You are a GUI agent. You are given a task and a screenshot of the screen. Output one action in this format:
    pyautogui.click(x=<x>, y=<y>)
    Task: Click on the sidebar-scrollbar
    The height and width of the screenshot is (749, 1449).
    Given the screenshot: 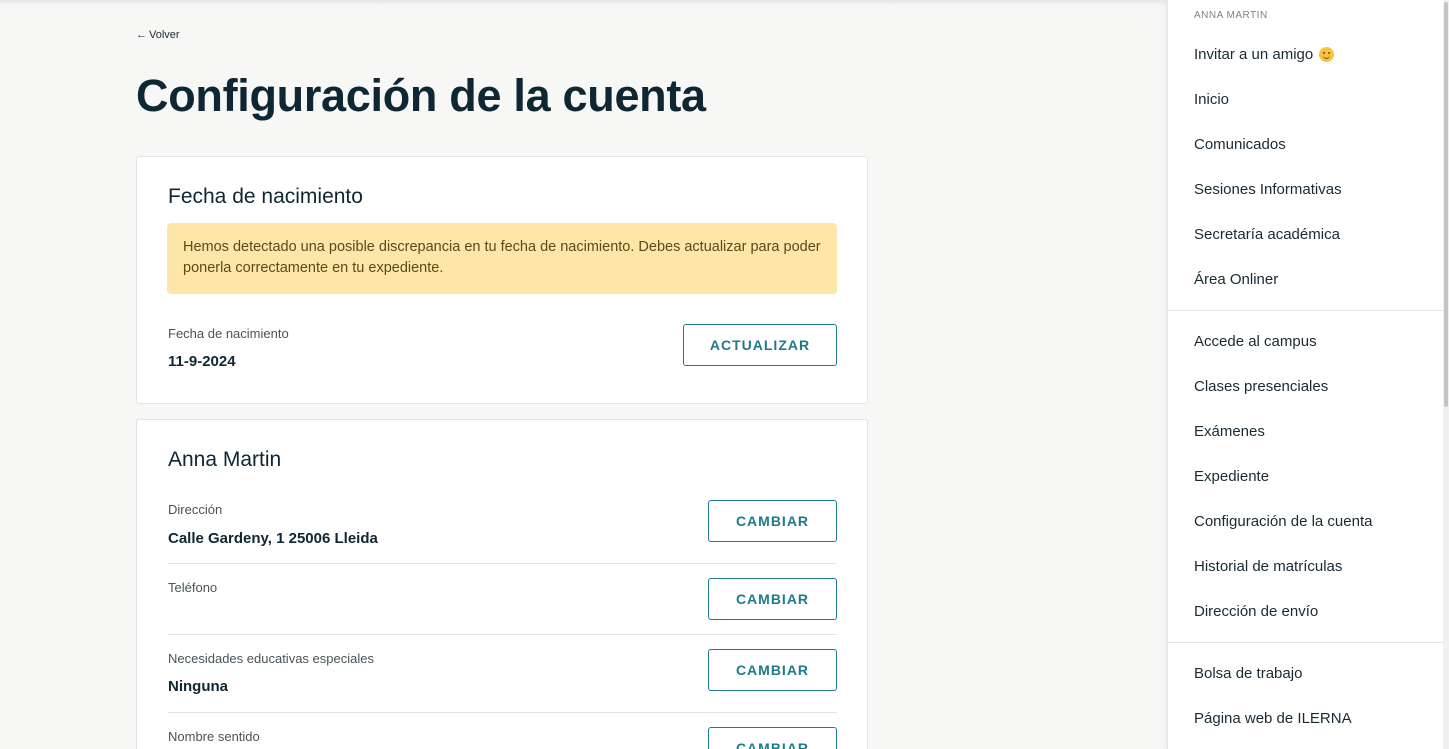 What is the action you would take?
    pyautogui.click(x=1446, y=374)
    